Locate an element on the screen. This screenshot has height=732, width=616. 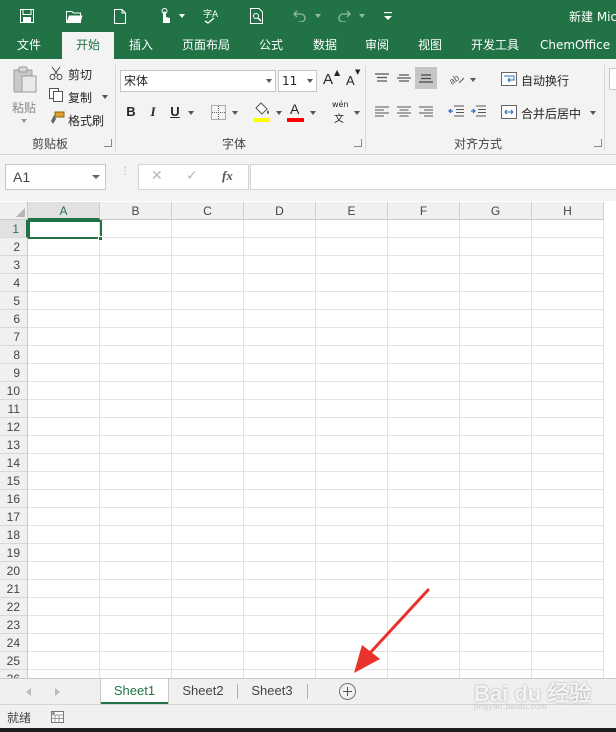
row-header-8: 8 is located at coordinates (14, 355).